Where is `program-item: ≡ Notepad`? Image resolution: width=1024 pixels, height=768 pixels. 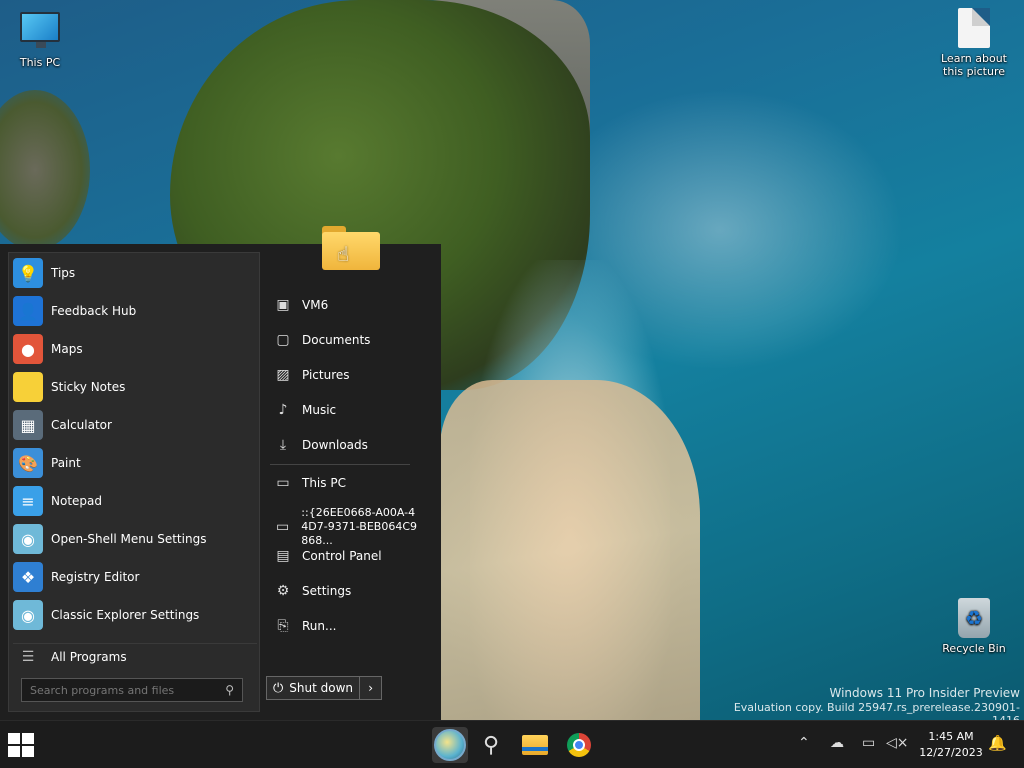
program-item: ≡ Notepad is located at coordinates (135, 501).